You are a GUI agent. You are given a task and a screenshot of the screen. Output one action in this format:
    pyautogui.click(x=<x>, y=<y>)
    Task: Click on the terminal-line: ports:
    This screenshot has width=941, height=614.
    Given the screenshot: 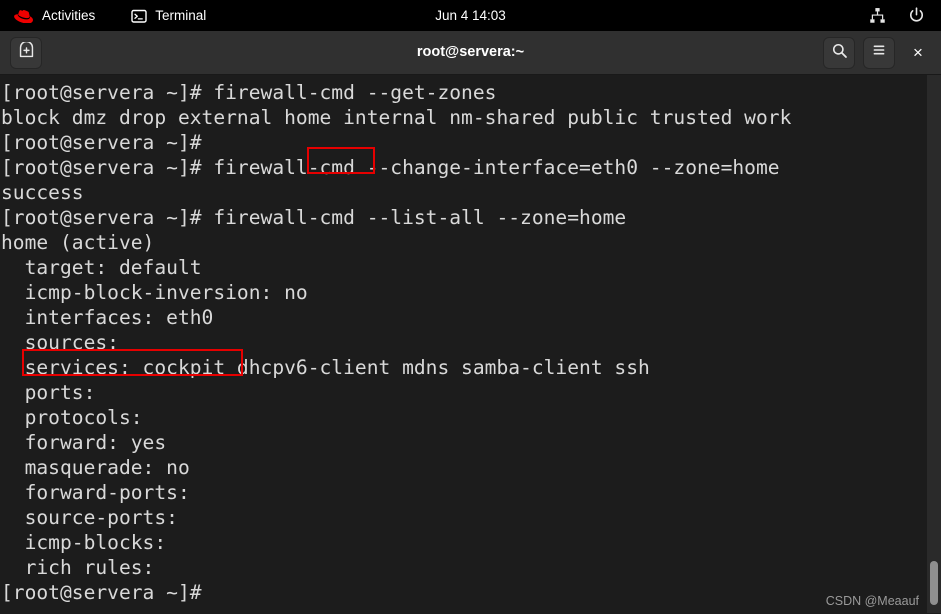 What is the action you would take?
    pyautogui.click(x=48, y=392)
    